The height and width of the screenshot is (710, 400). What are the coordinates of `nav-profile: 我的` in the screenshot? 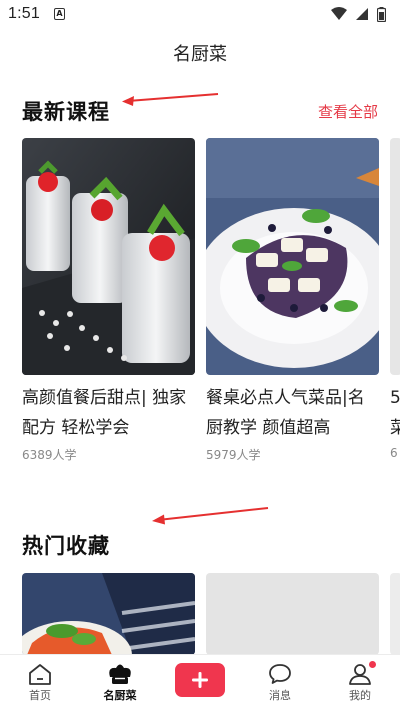 It's located at (360, 682).